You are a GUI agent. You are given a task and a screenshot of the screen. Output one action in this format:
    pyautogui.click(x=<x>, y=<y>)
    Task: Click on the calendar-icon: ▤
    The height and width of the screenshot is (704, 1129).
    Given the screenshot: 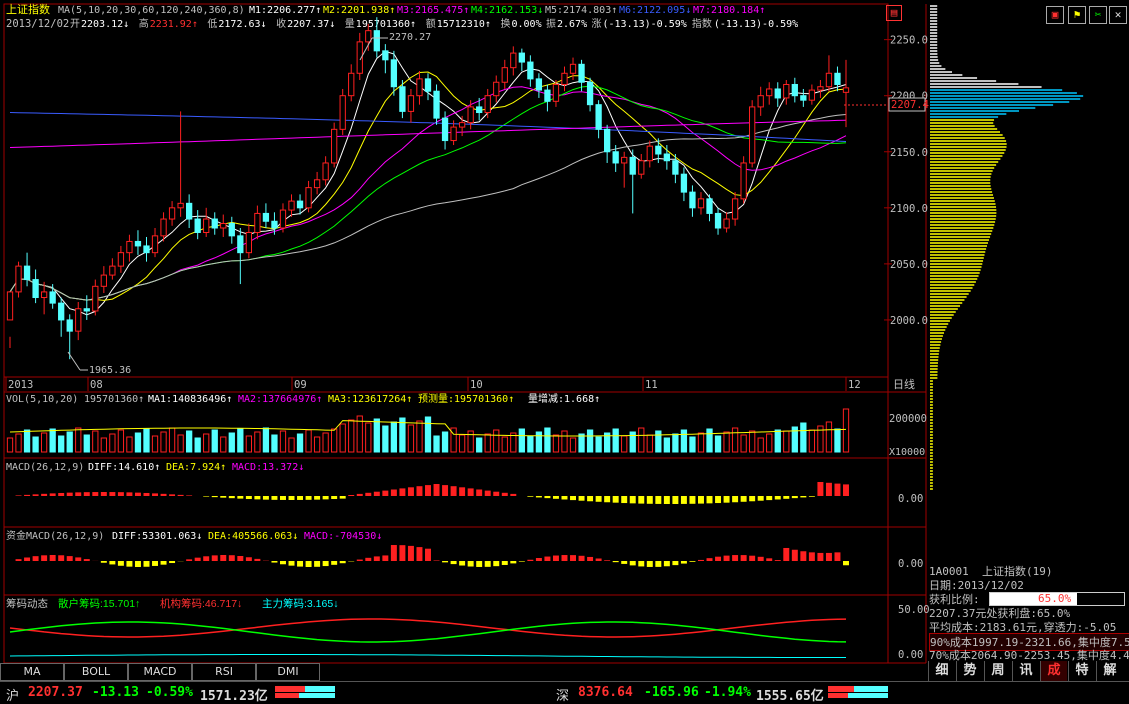 What is the action you would take?
    pyautogui.click(x=894, y=13)
    